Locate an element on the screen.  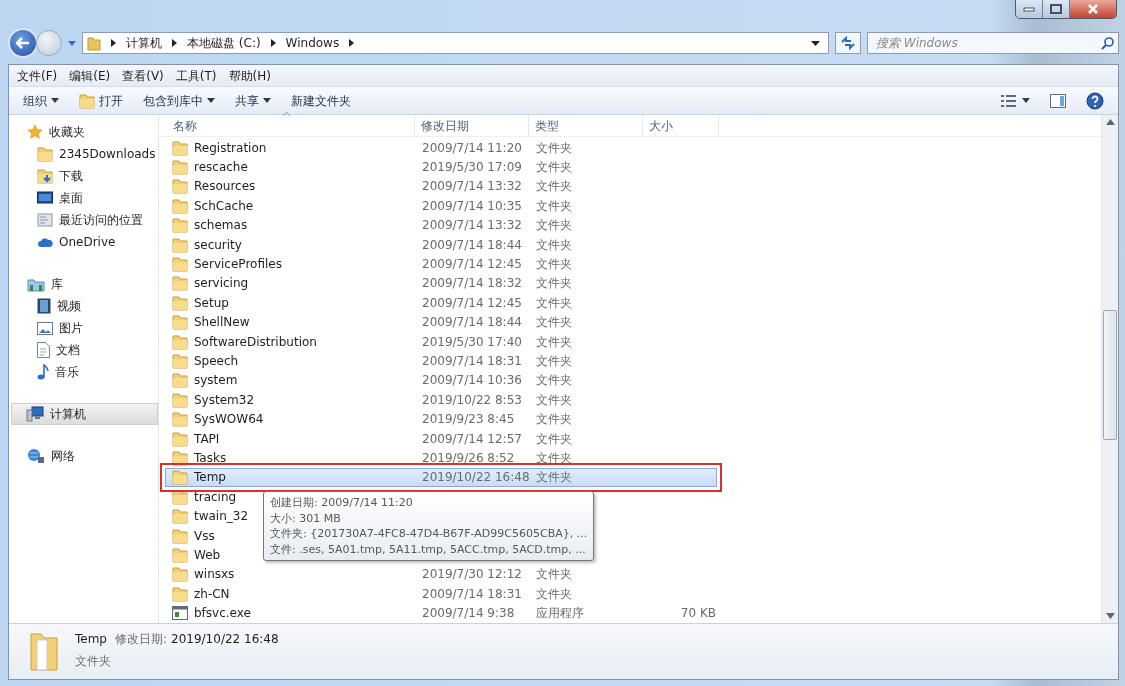
file-size: 70 KB is located at coordinates (698, 613).